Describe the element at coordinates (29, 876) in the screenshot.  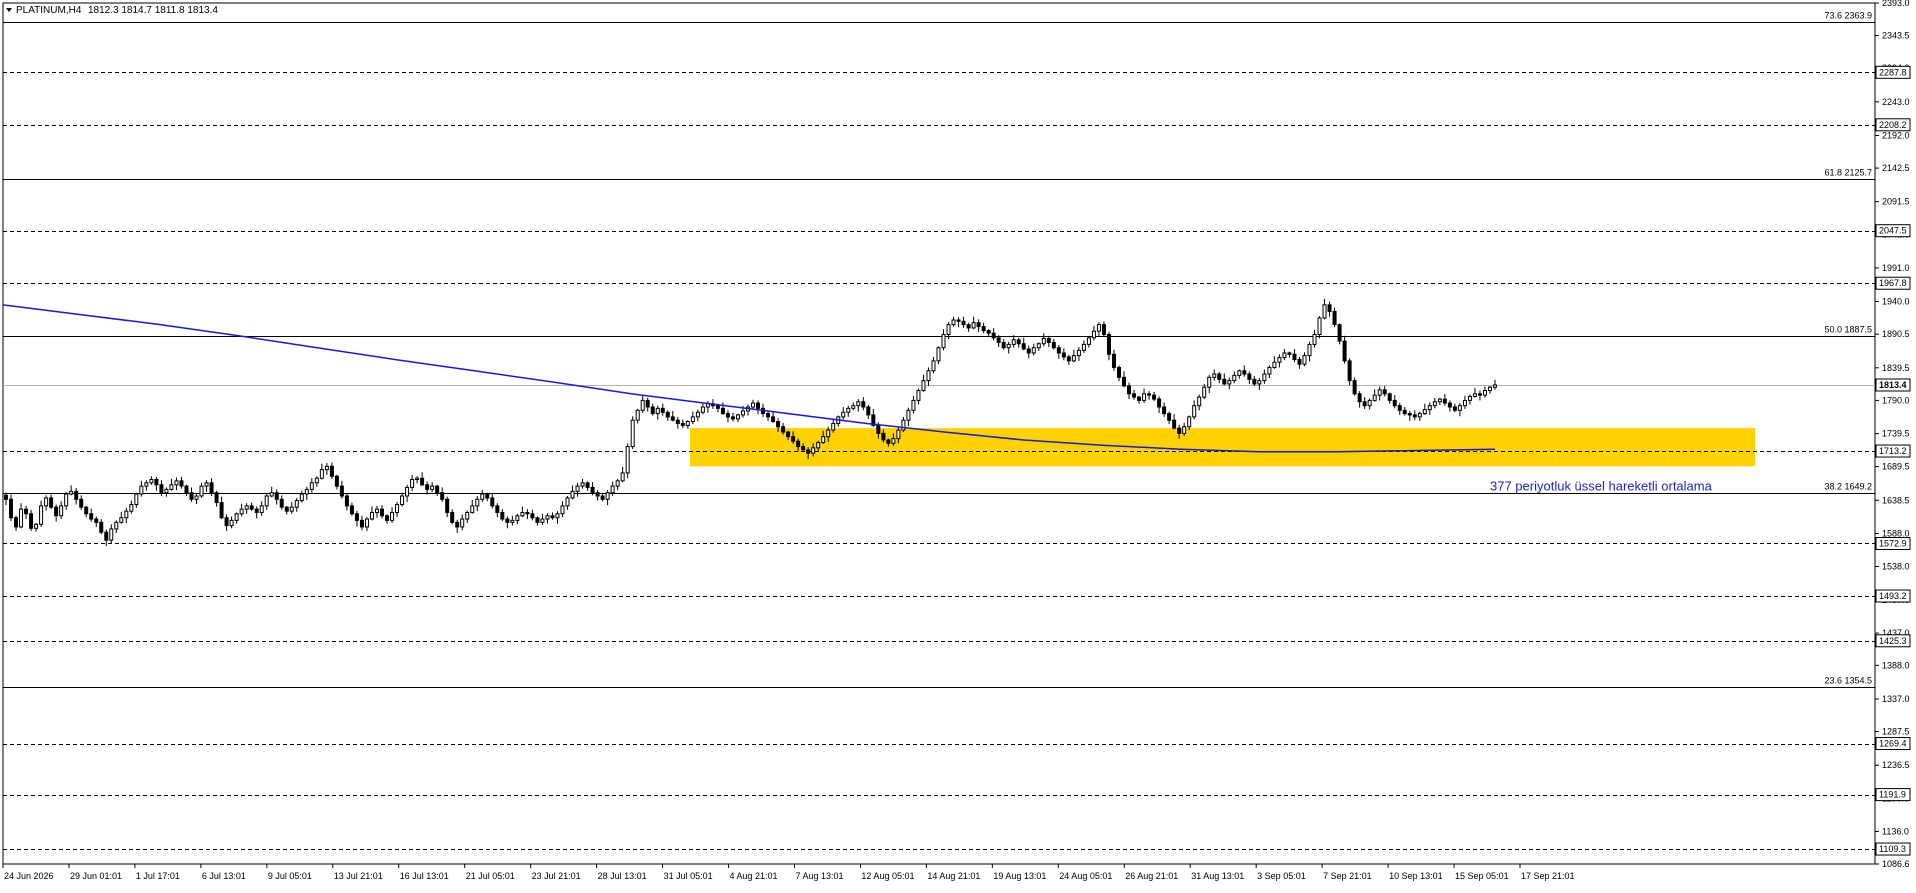
I see `x-tick-label: 24 Jun 2026` at that location.